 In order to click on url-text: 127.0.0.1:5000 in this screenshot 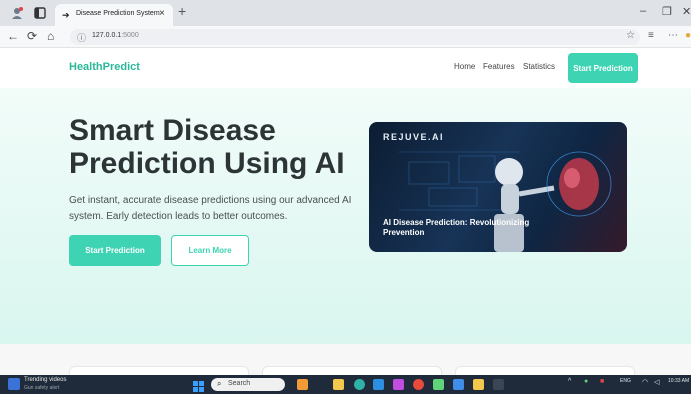, I will do `click(115, 35)`.